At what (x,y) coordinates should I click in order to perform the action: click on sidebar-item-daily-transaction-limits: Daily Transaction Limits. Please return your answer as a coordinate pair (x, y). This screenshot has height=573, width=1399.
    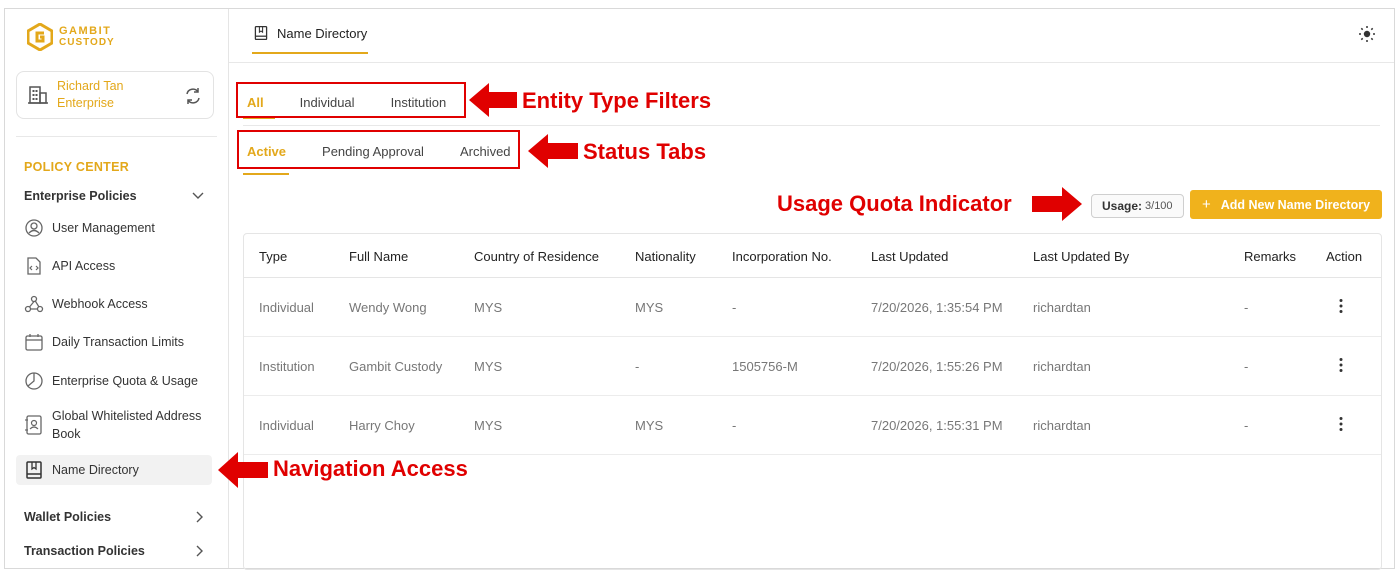
    Looking at the image, I should click on (118, 342).